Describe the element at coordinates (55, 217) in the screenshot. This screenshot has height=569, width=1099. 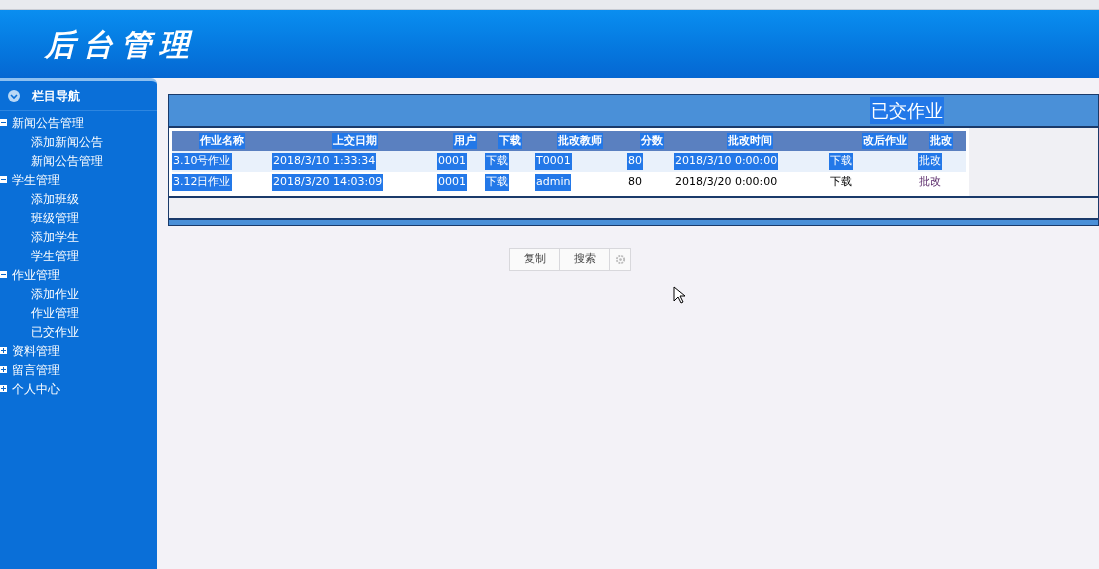
I see `sidebar-link: 班级管理` at that location.